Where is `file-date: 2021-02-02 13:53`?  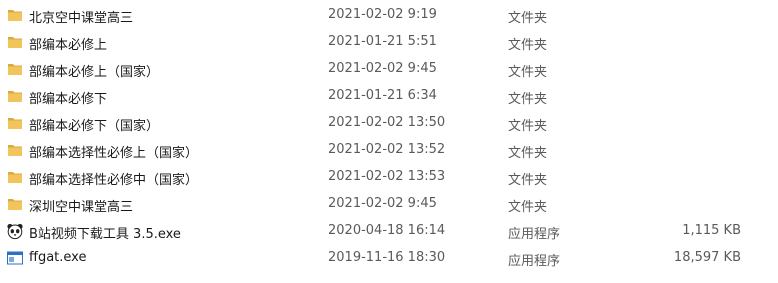 file-date: 2021-02-02 13:53 is located at coordinates (387, 176).